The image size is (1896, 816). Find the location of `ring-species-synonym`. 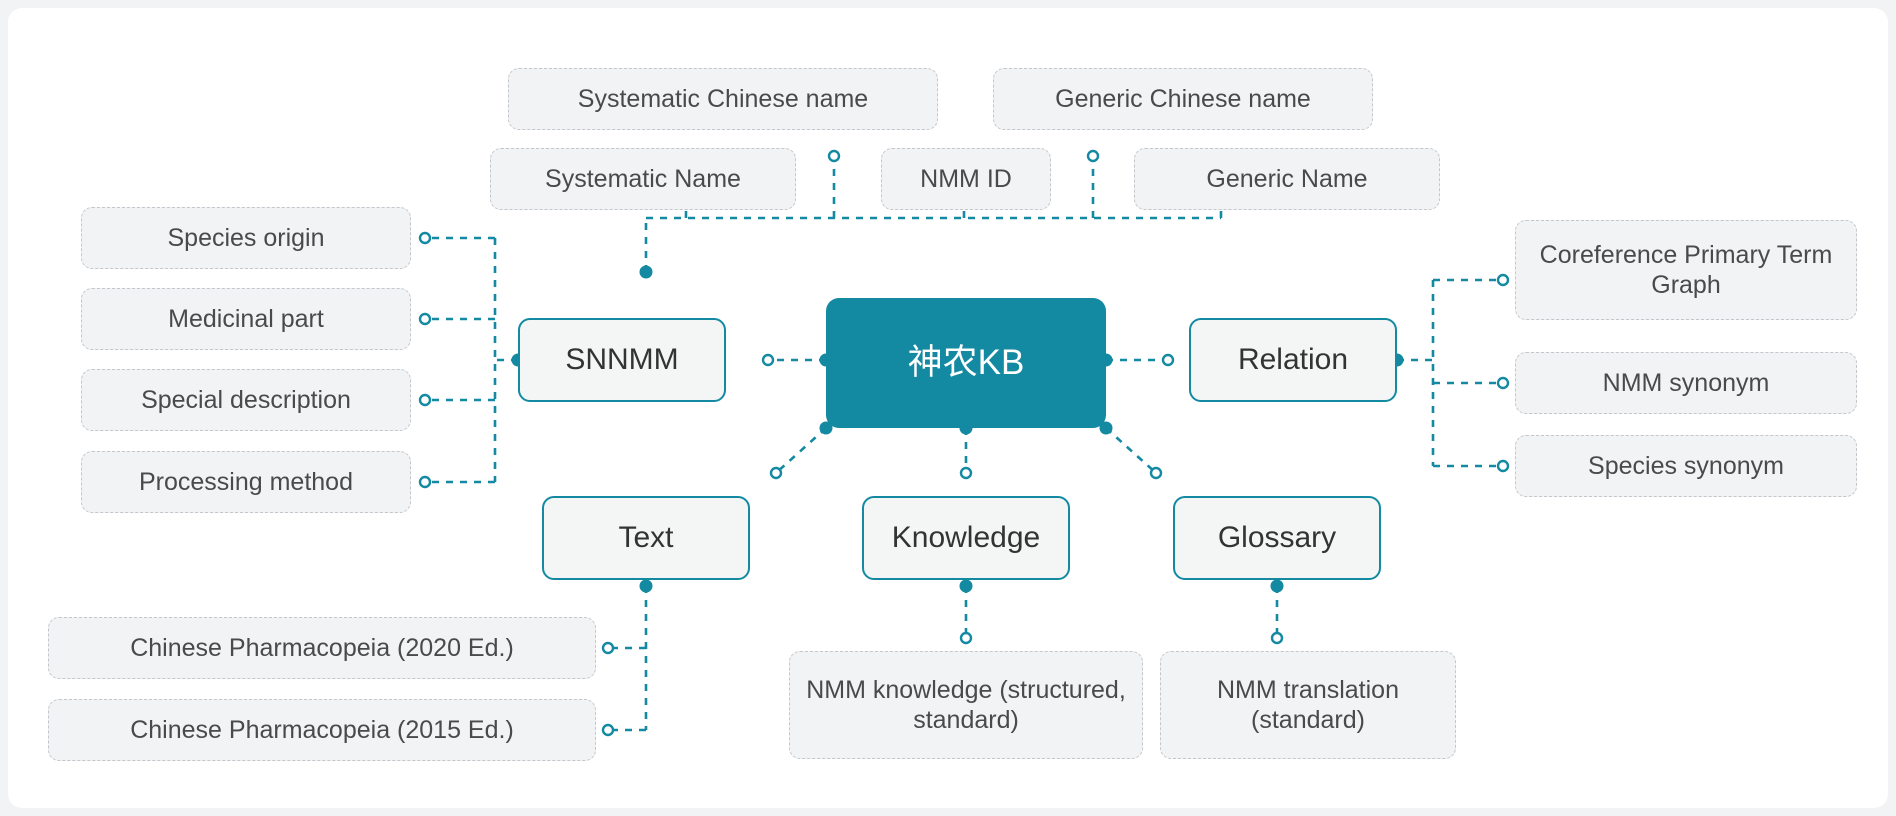

ring-species-synonym is located at coordinates (1503, 466).